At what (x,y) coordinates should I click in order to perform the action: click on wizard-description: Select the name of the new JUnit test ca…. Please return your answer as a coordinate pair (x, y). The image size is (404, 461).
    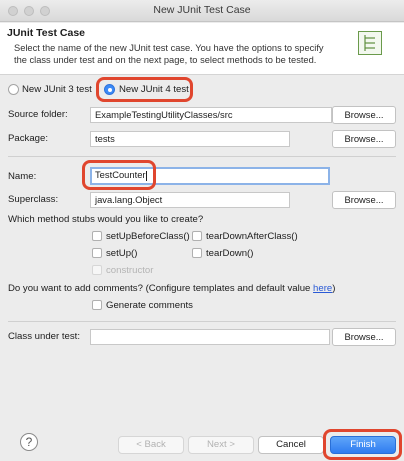
    Looking at the image, I should click on (169, 54).